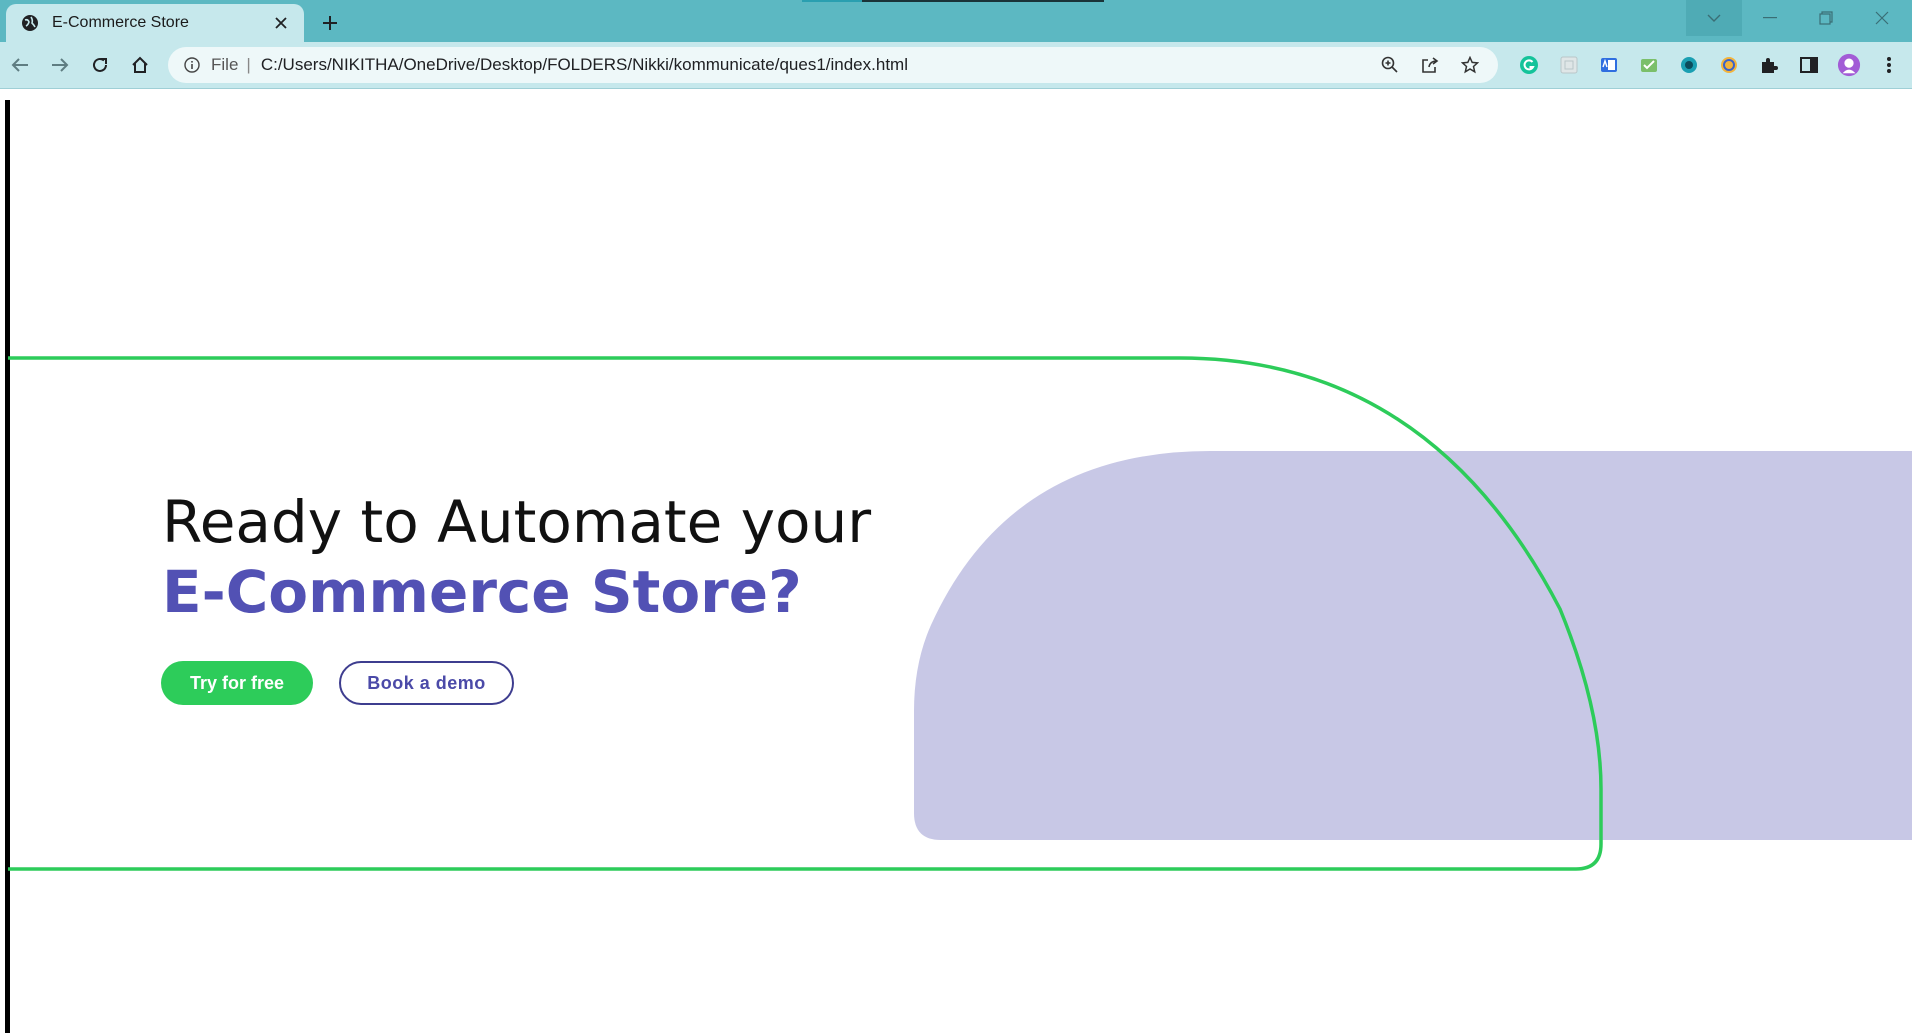  What do you see at coordinates (192, 65) in the screenshot?
I see `info-icon` at bounding box center [192, 65].